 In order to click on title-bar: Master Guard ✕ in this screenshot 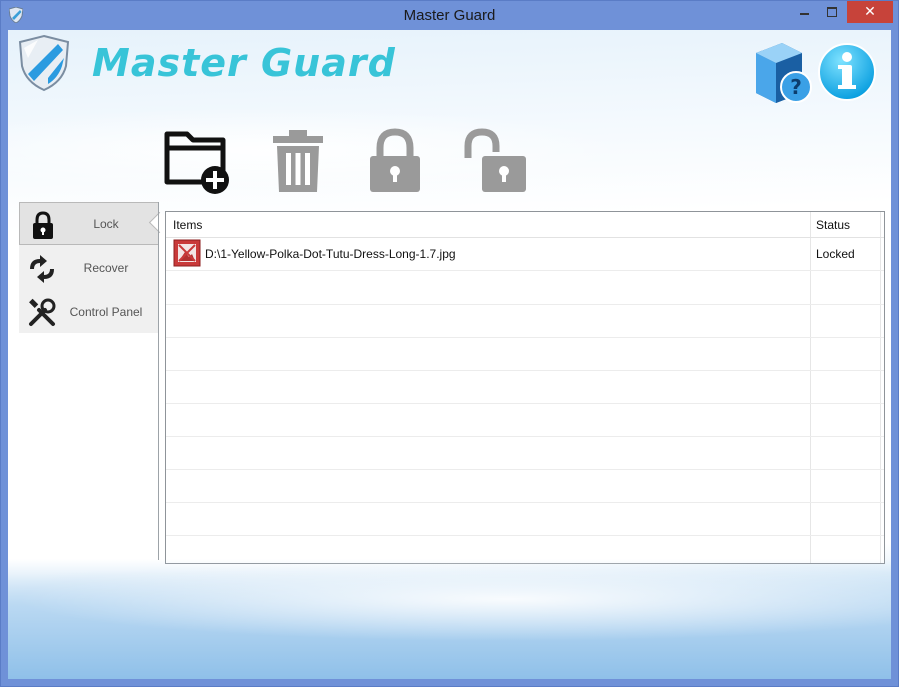, I will do `click(449, 15)`.